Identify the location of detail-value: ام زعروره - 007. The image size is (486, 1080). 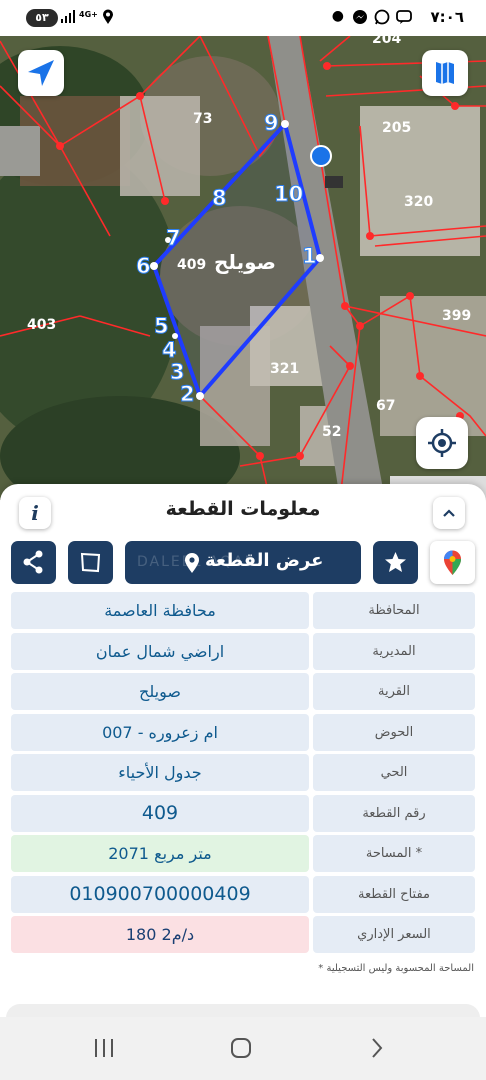
(160, 732).